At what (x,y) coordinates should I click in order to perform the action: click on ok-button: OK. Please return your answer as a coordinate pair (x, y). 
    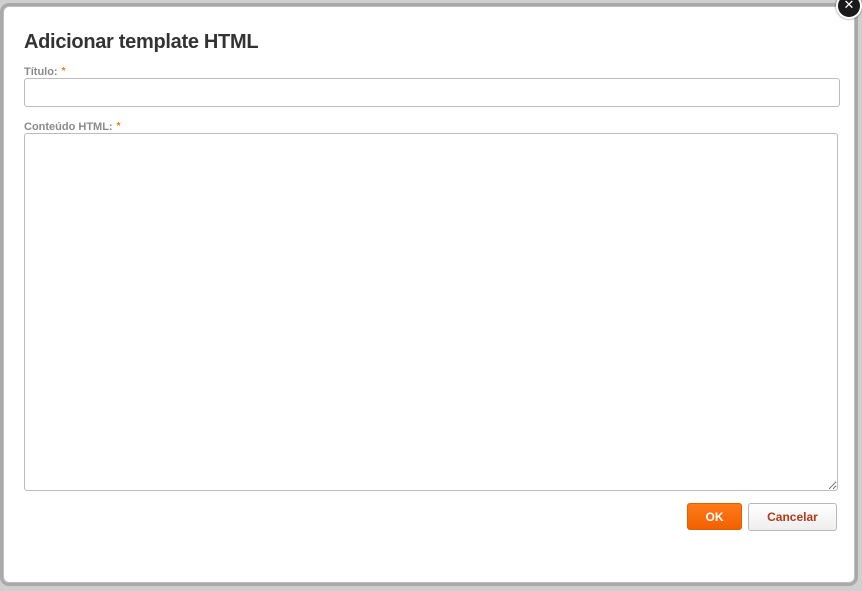
    Looking at the image, I should click on (714, 516).